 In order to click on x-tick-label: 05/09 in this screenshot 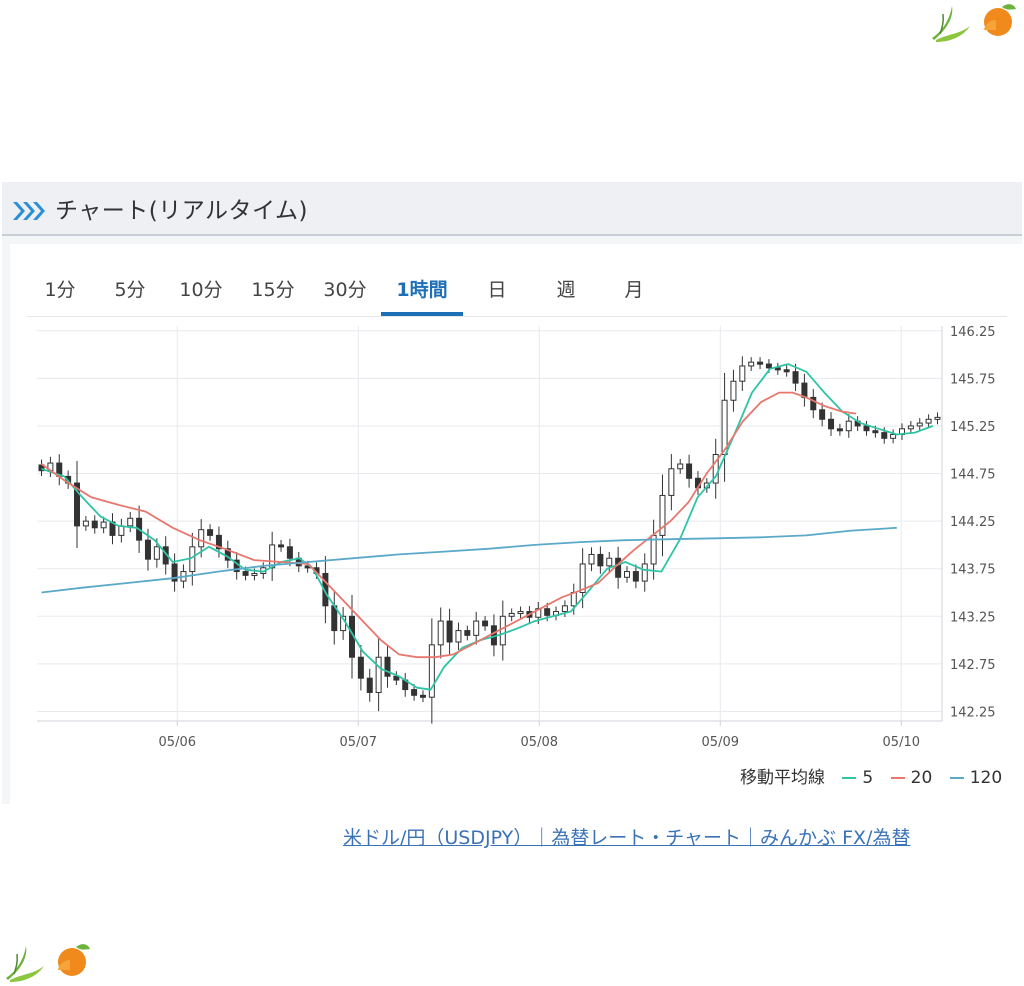, I will do `click(720, 742)`.